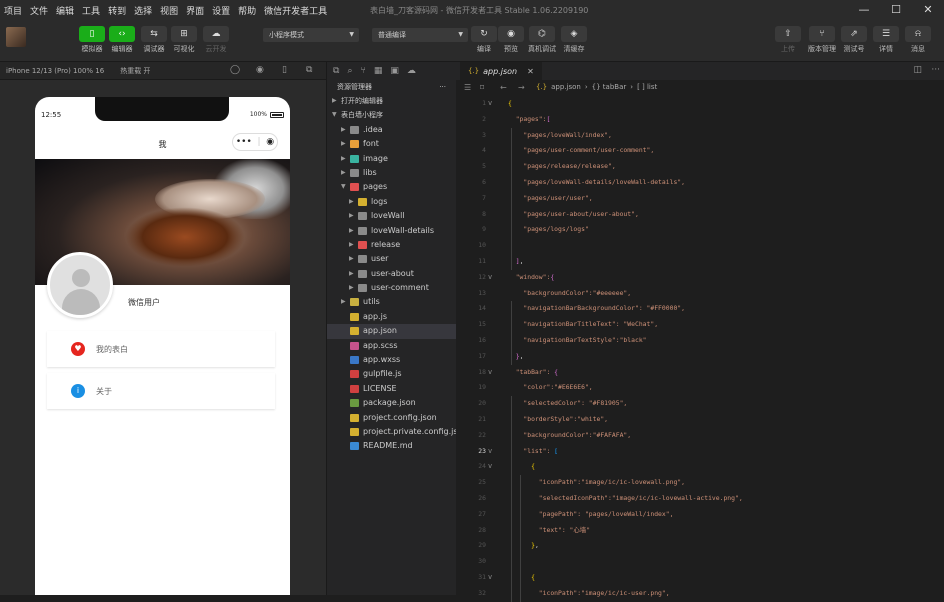  Describe the element at coordinates (511, 40) in the screenshot. I see `toolbar-button: ◉ 预览` at that location.